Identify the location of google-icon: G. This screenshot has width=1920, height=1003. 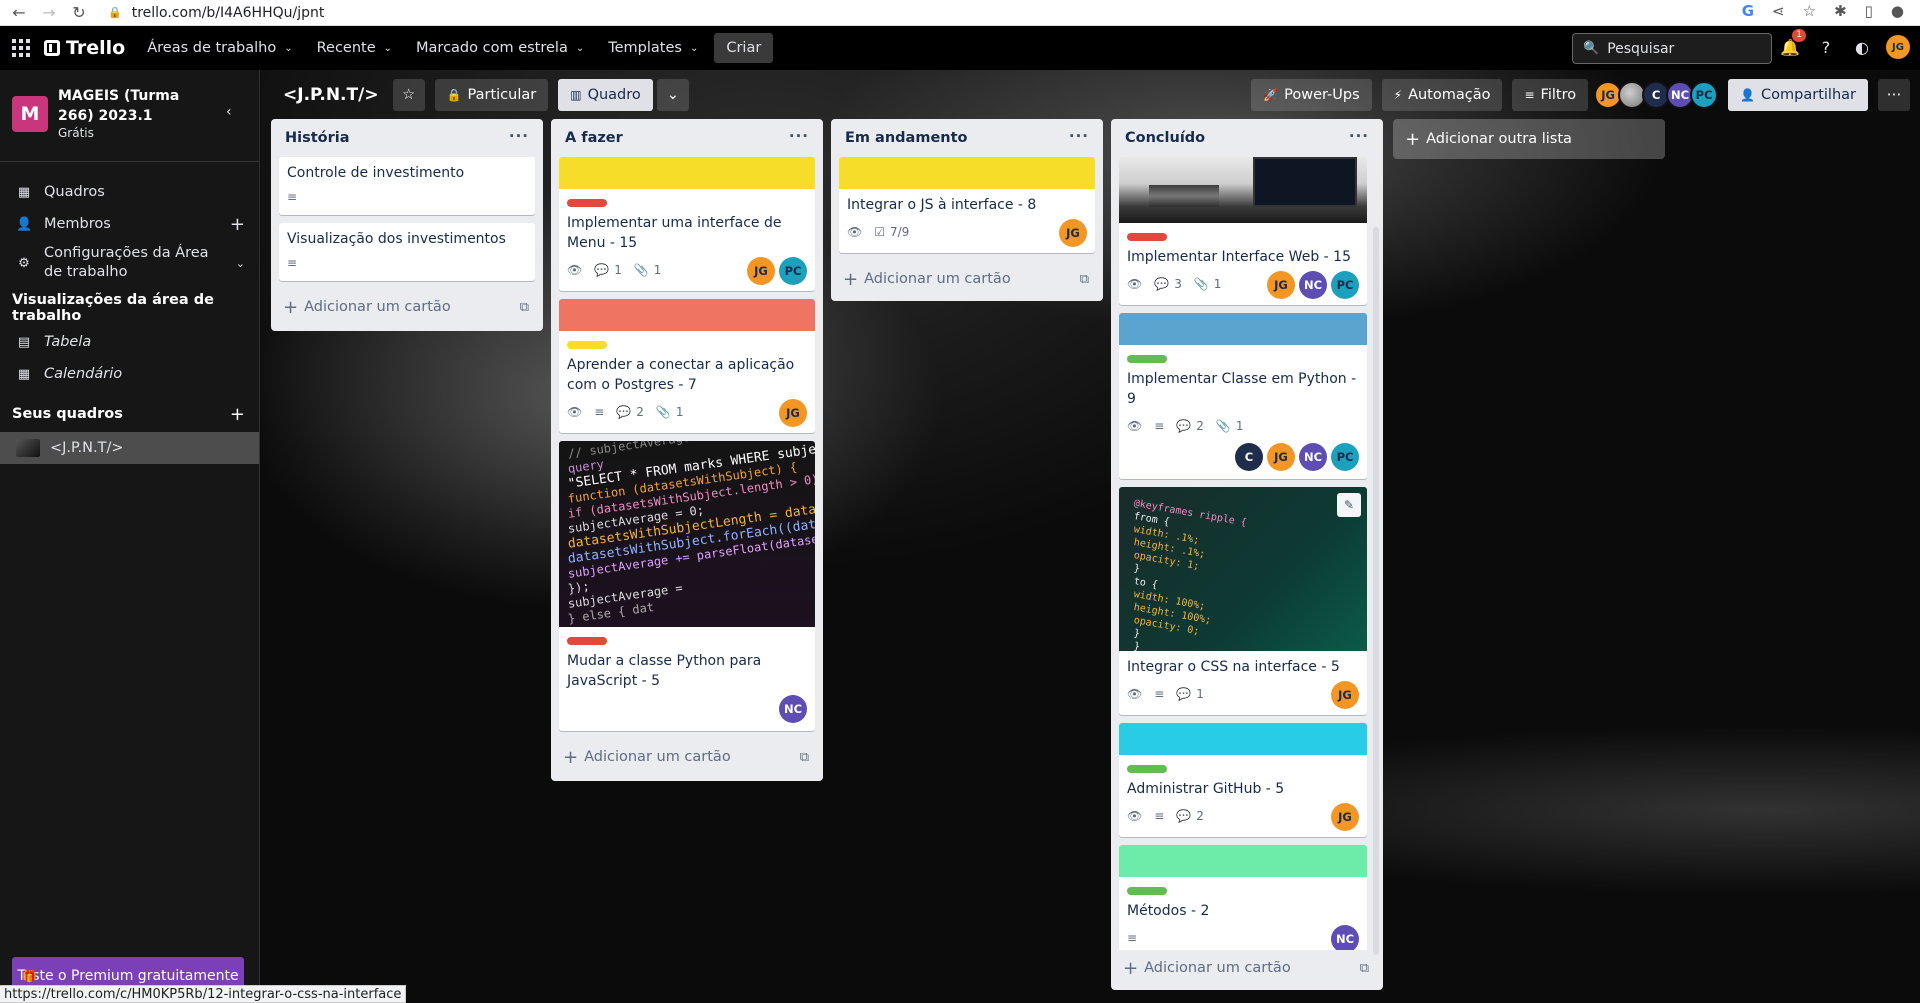
(1748, 11).